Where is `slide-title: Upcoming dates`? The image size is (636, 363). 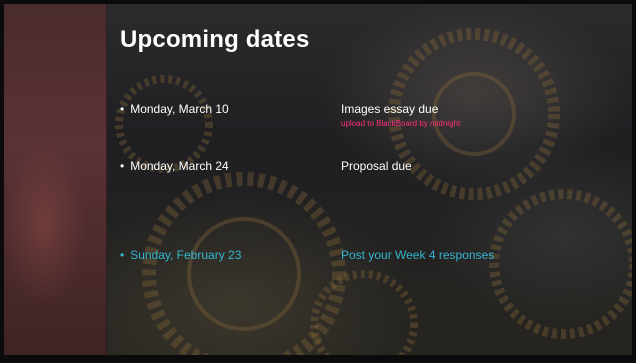
slide-title: Upcoming dates is located at coordinates (215, 39).